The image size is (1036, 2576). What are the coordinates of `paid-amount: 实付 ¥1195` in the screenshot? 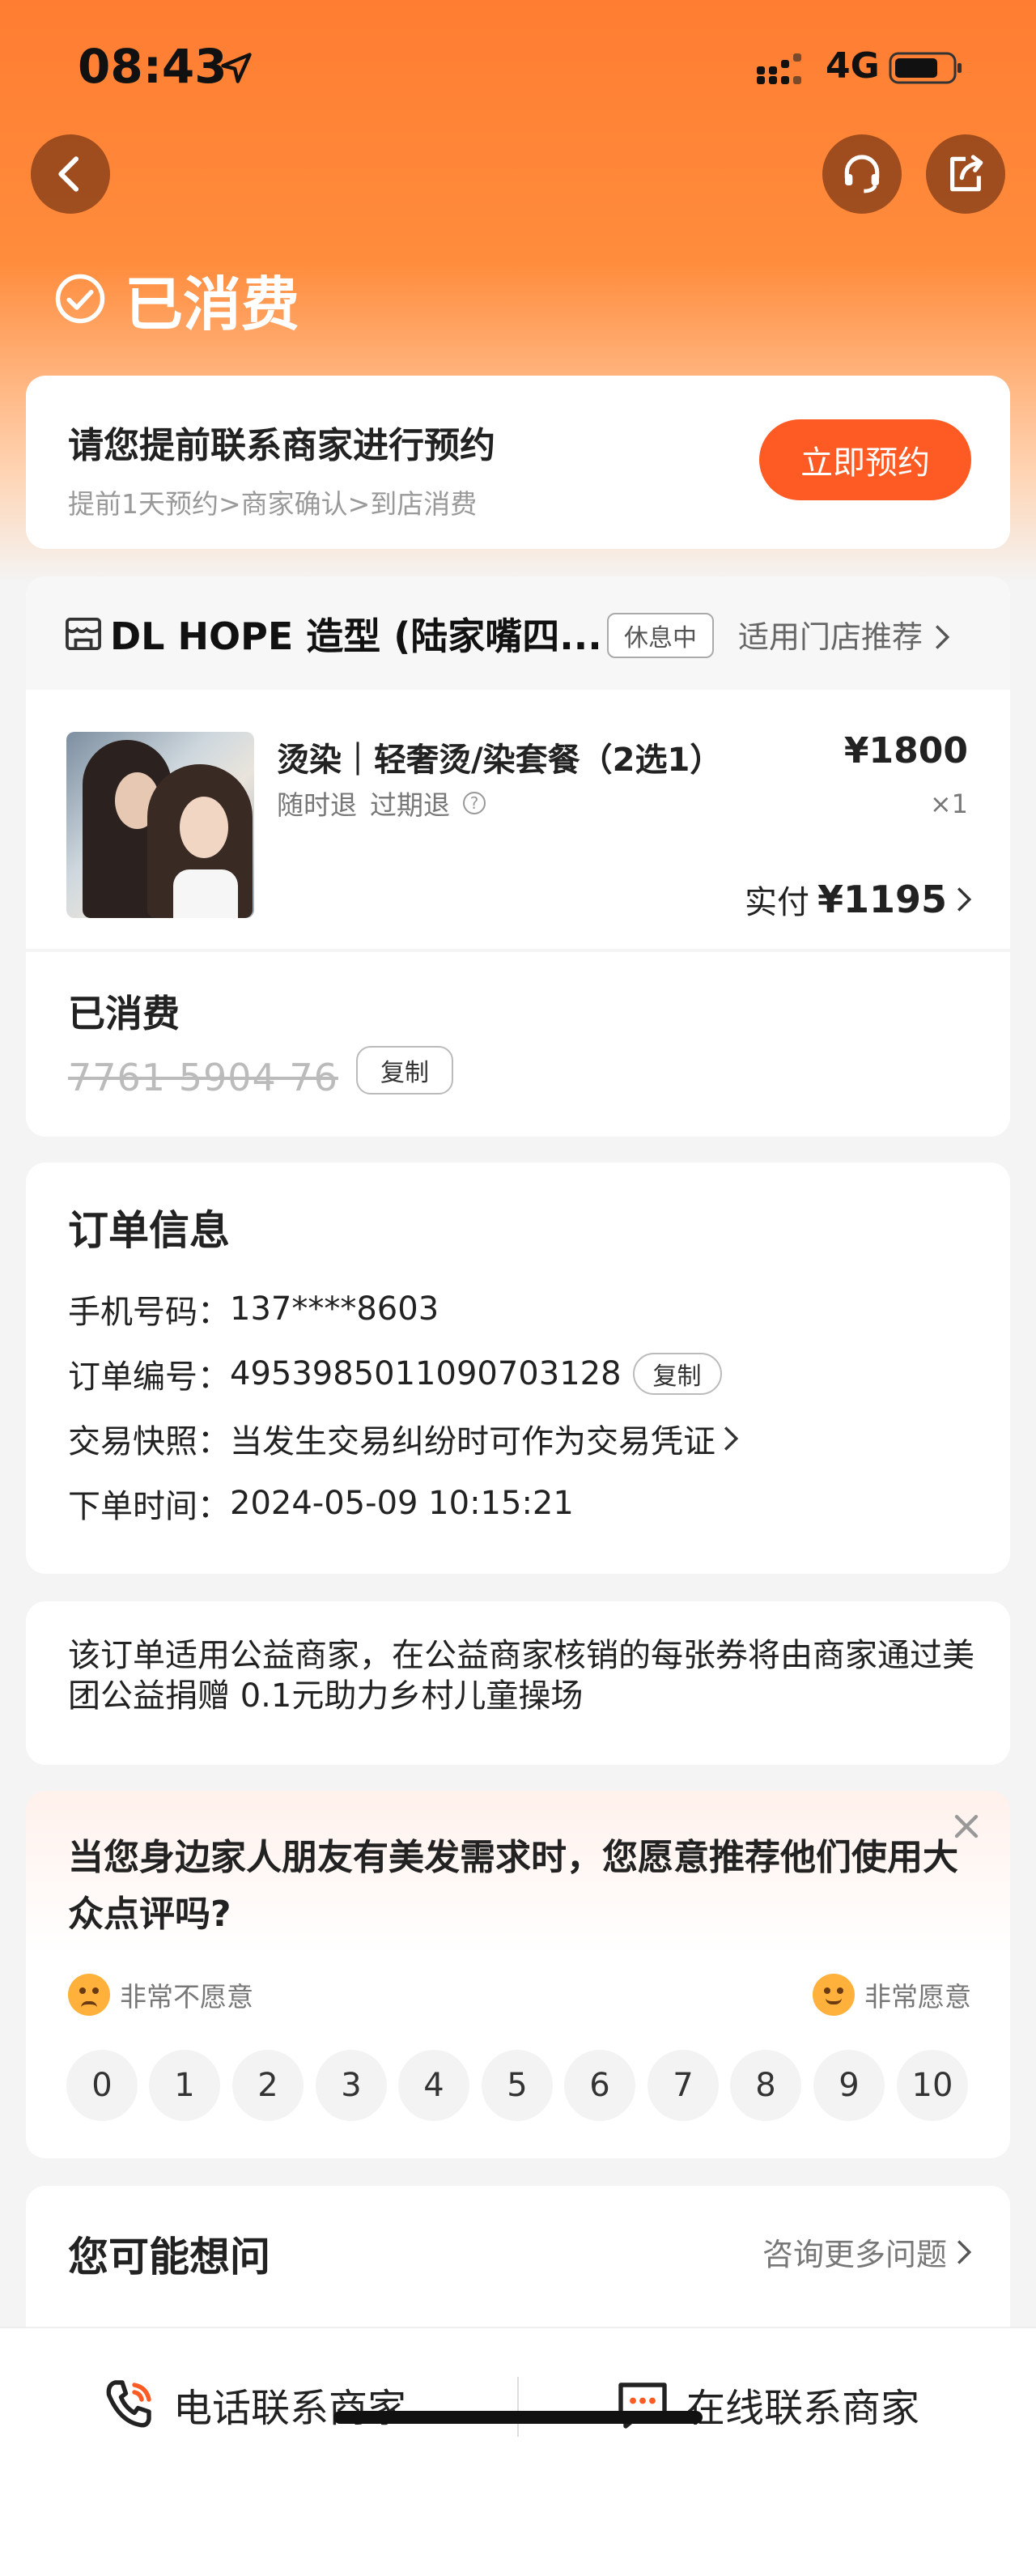 It's located at (859, 899).